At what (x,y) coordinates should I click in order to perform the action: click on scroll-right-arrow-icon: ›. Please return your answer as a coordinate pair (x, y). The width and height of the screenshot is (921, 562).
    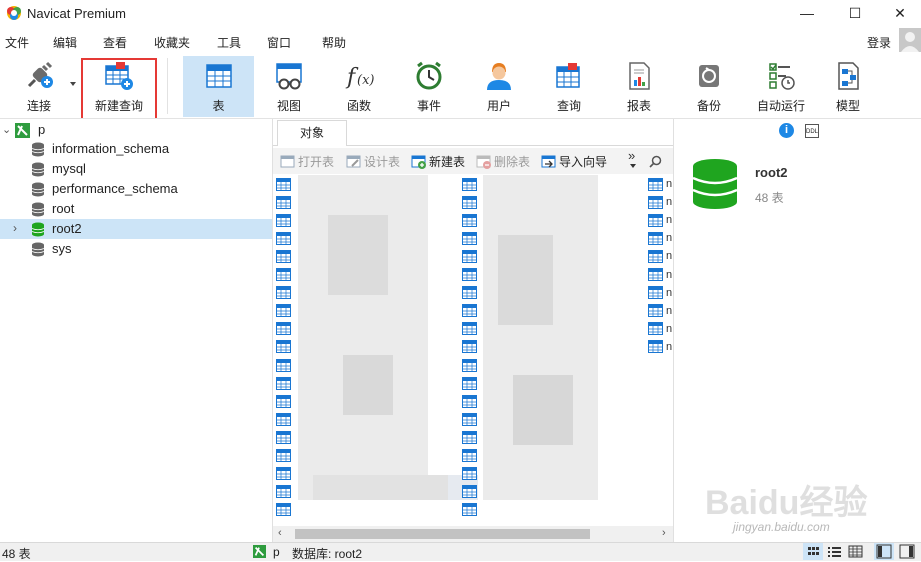
    Looking at the image, I should click on (664, 533).